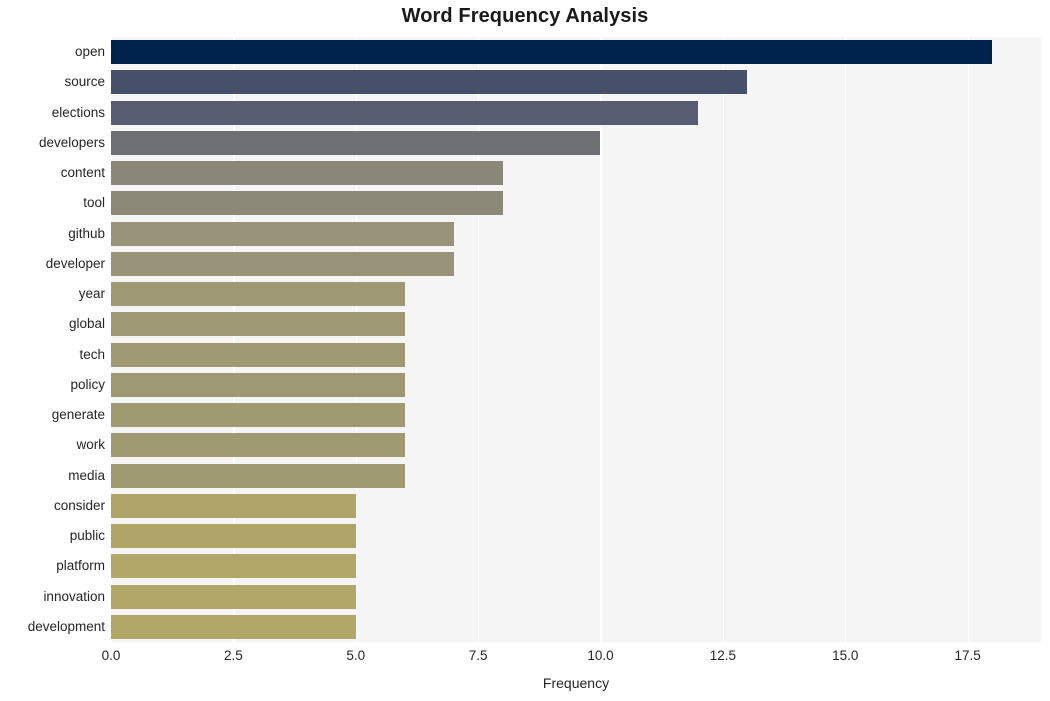  What do you see at coordinates (78, 112) in the screenshot?
I see `y-axis-tick-label: elections` at bounding box center [78, 112].